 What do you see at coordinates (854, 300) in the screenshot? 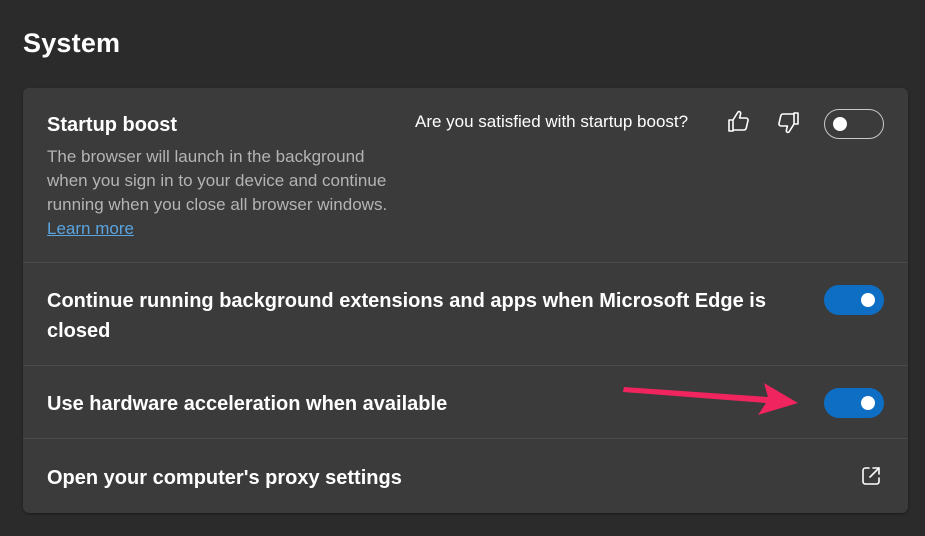
I see `background-extensions-toggle` at bounding box center [854, 300].